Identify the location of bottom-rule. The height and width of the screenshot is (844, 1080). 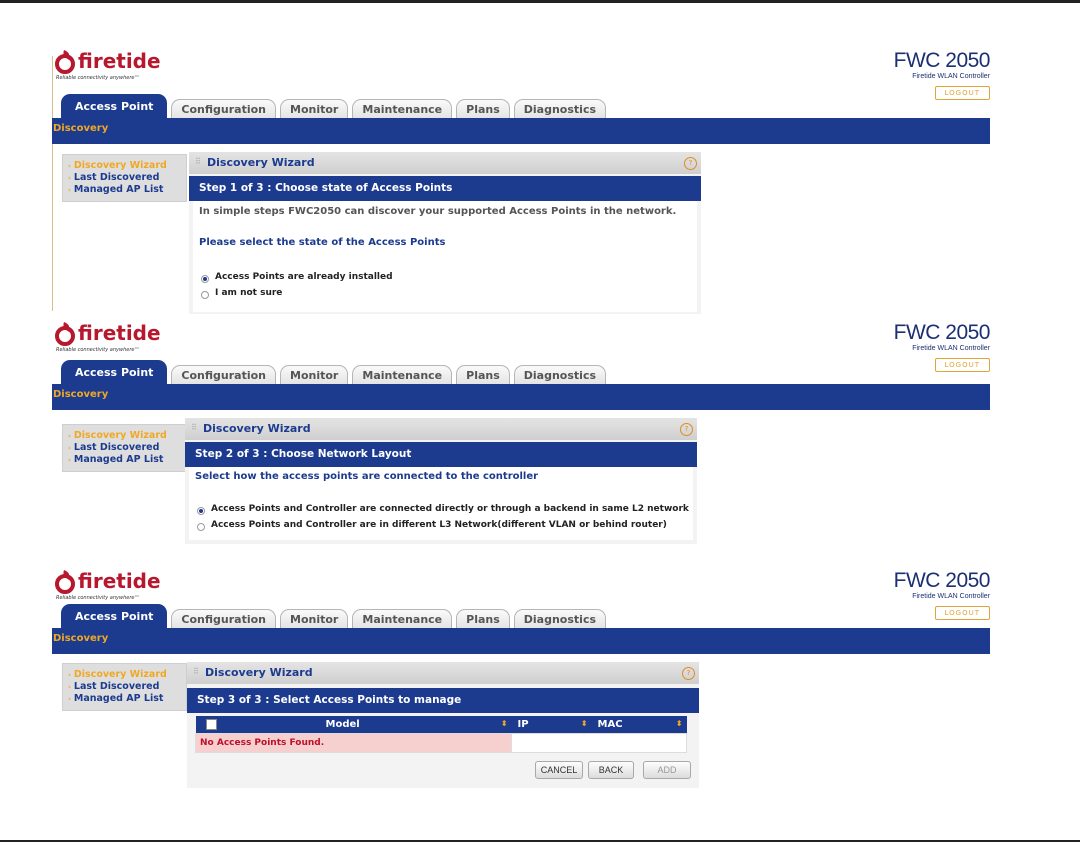
(540, 841).